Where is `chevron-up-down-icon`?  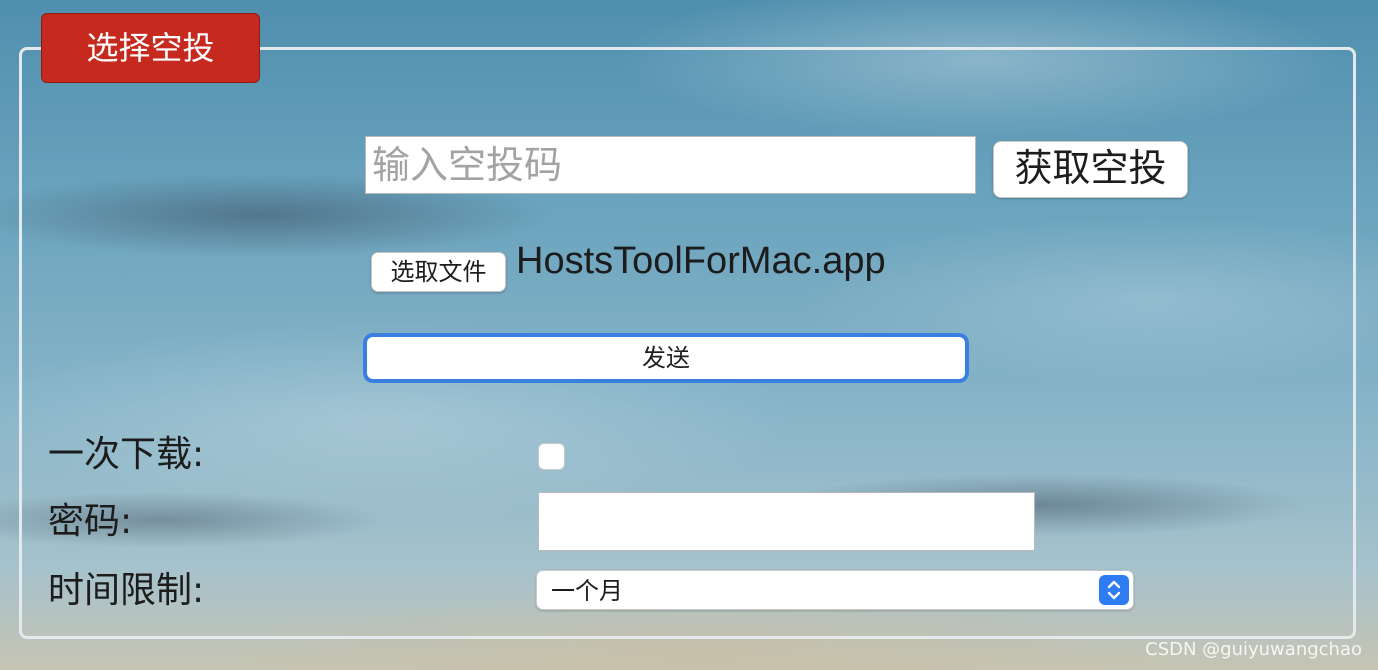
chevron-up-down-icon is located at coordinates (1114, 590).